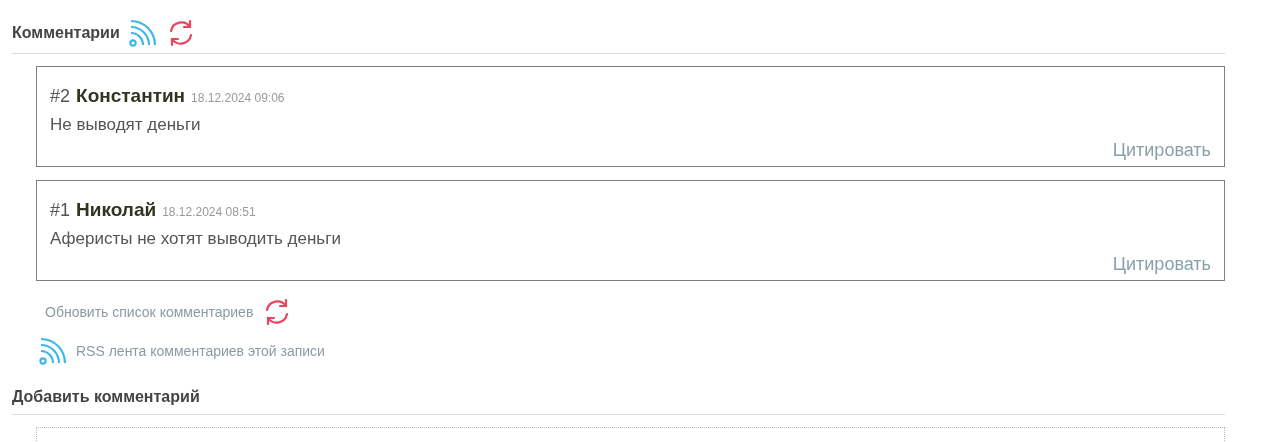  I want to click on comment-author: Николай, so click(116, 210).